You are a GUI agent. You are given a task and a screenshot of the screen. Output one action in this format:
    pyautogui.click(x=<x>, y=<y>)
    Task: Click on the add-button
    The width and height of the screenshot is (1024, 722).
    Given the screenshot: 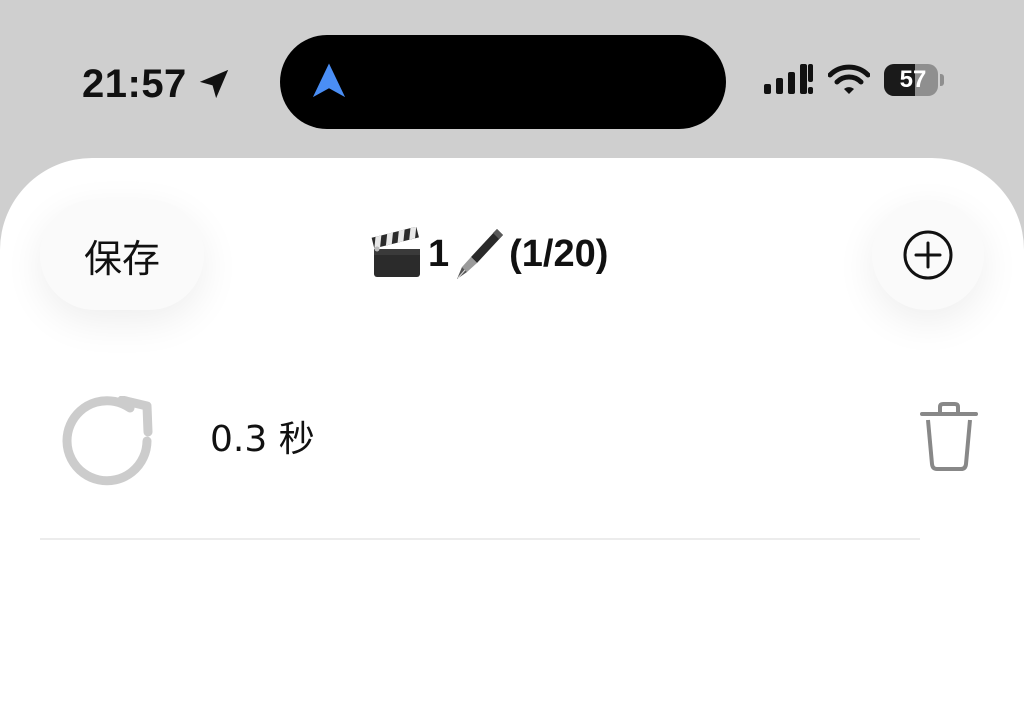 What is the action you would take?
    pyautogui.click(x=928, y=255)
    